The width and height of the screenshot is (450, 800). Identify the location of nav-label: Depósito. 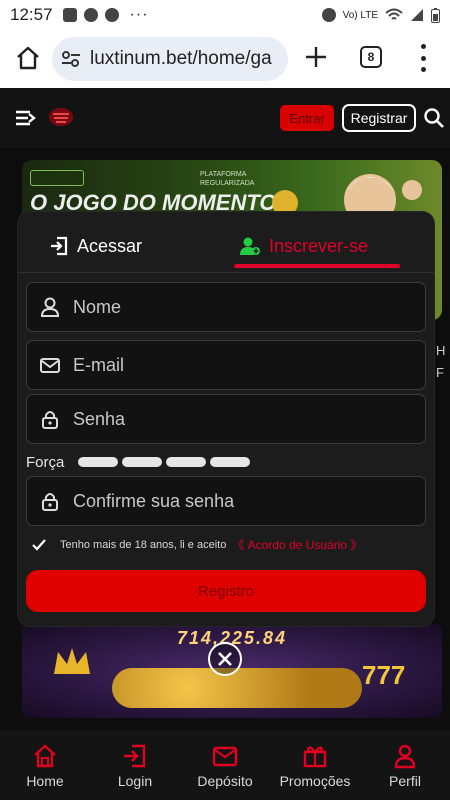
(225, 781).